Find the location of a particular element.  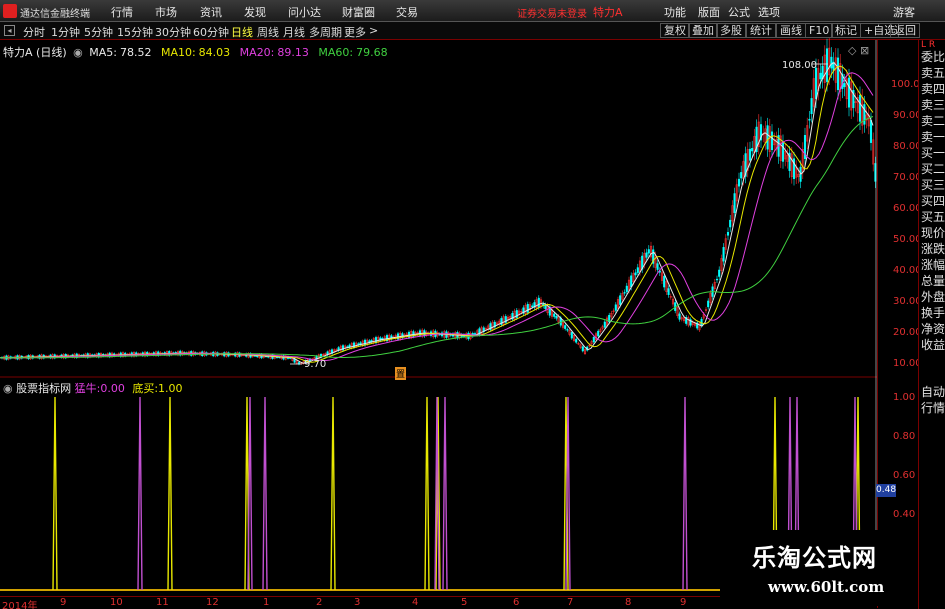

date-tick: 8 is located at coordinates (628, 602).